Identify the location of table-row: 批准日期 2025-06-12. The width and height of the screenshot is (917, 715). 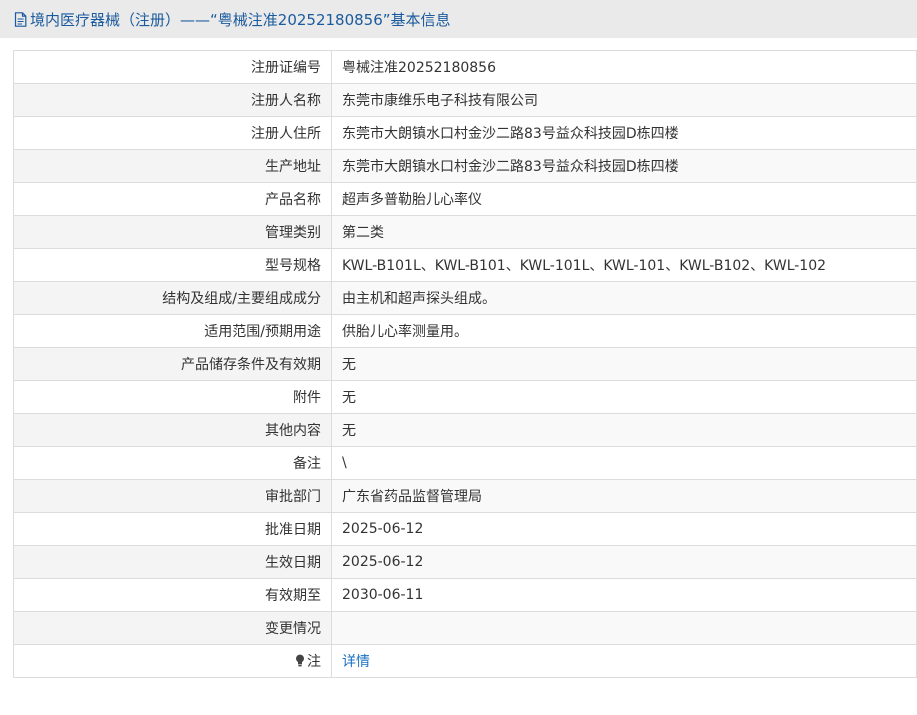
(465, 529).